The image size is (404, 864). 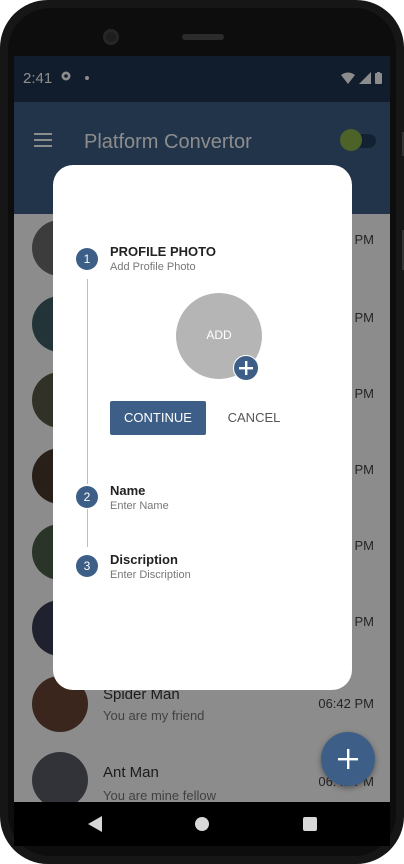 I want to click on add-photo-button, so click(x=246, y=368).